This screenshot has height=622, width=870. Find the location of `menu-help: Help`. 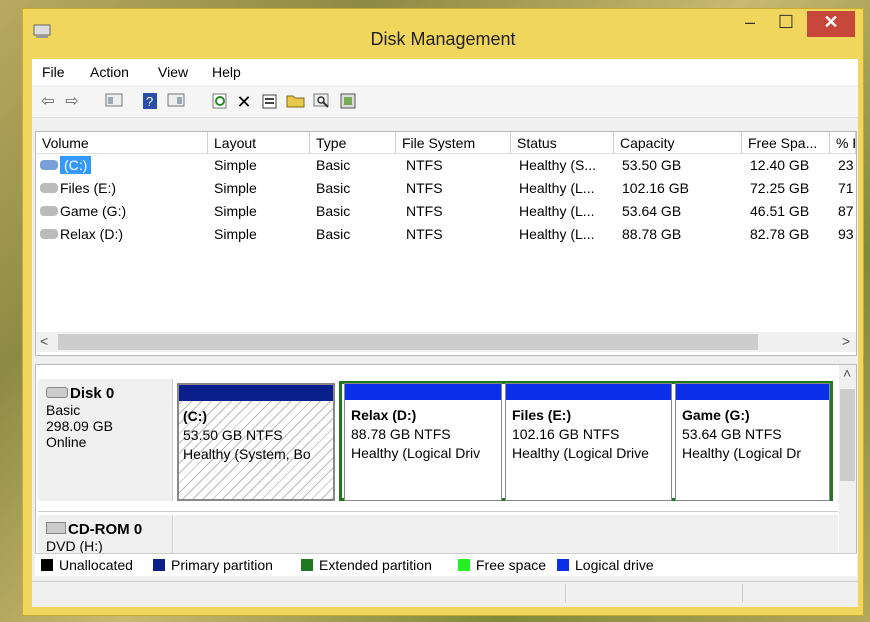

menu-help: Help is located at coordinates (226, 72).